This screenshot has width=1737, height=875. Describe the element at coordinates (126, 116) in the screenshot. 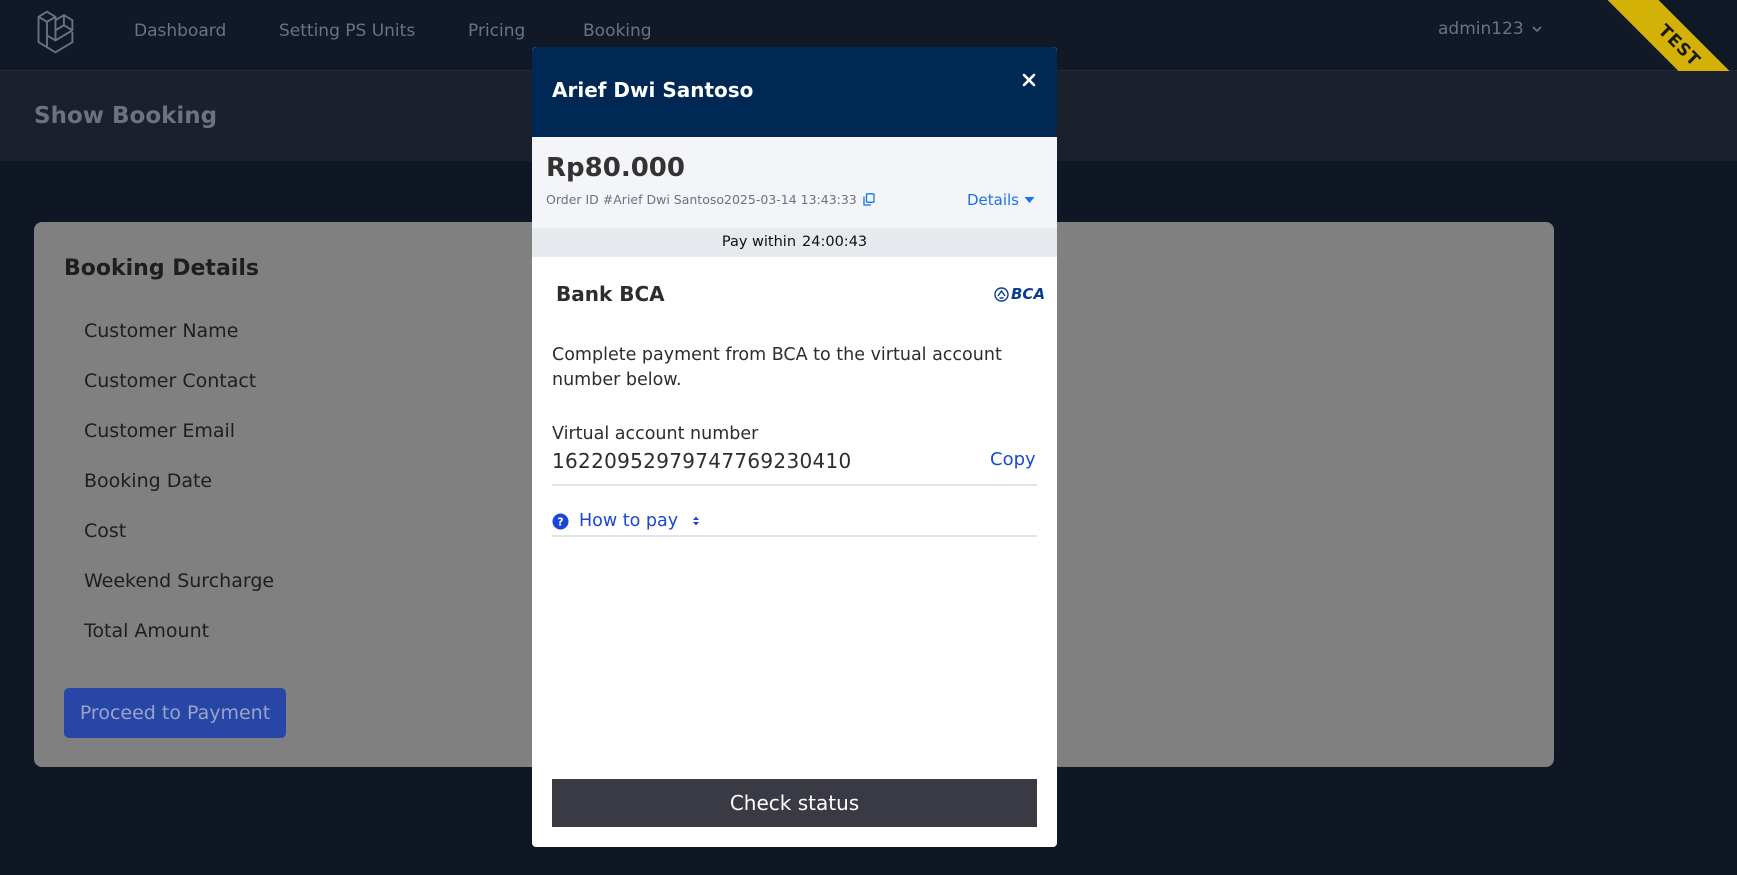

I see `page-title: Show Booking` at that location.